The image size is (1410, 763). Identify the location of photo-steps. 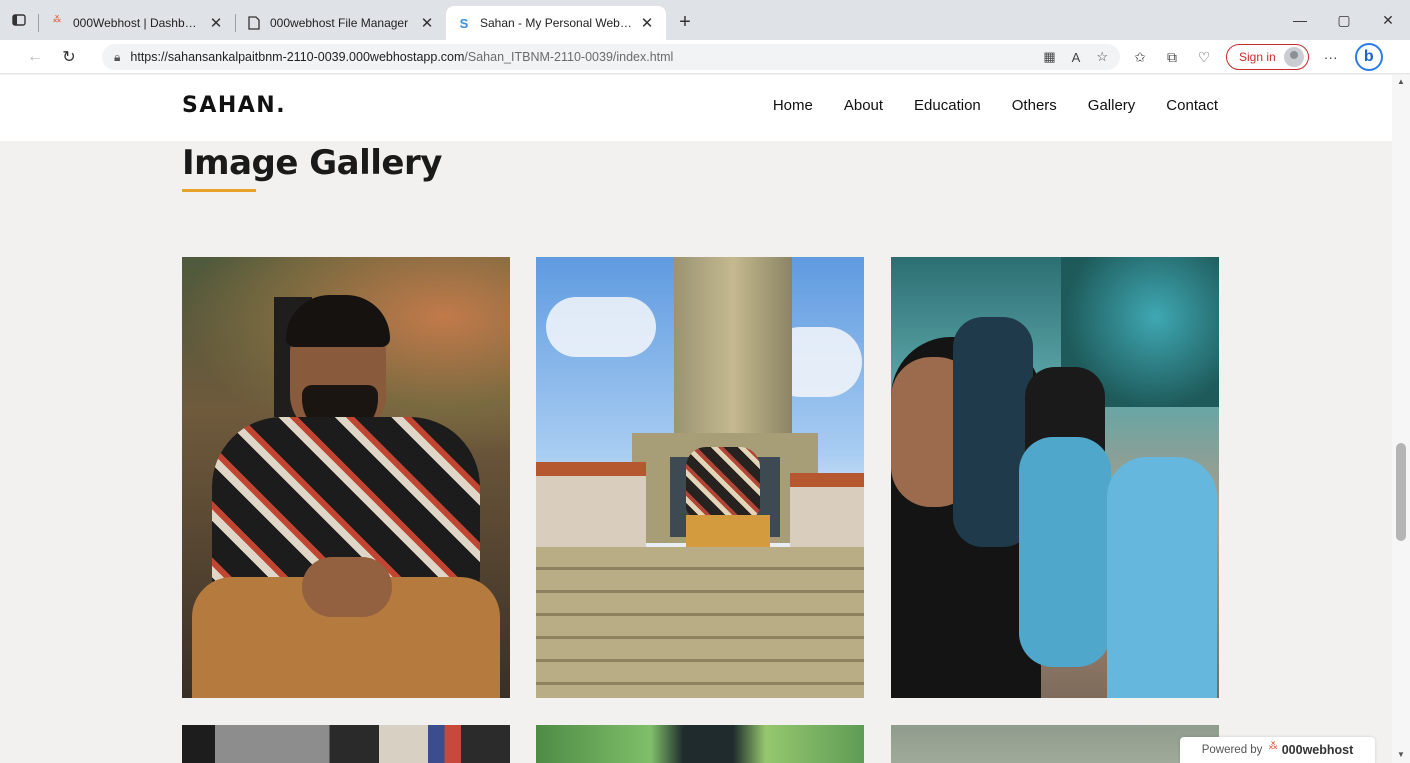
(700, 622).